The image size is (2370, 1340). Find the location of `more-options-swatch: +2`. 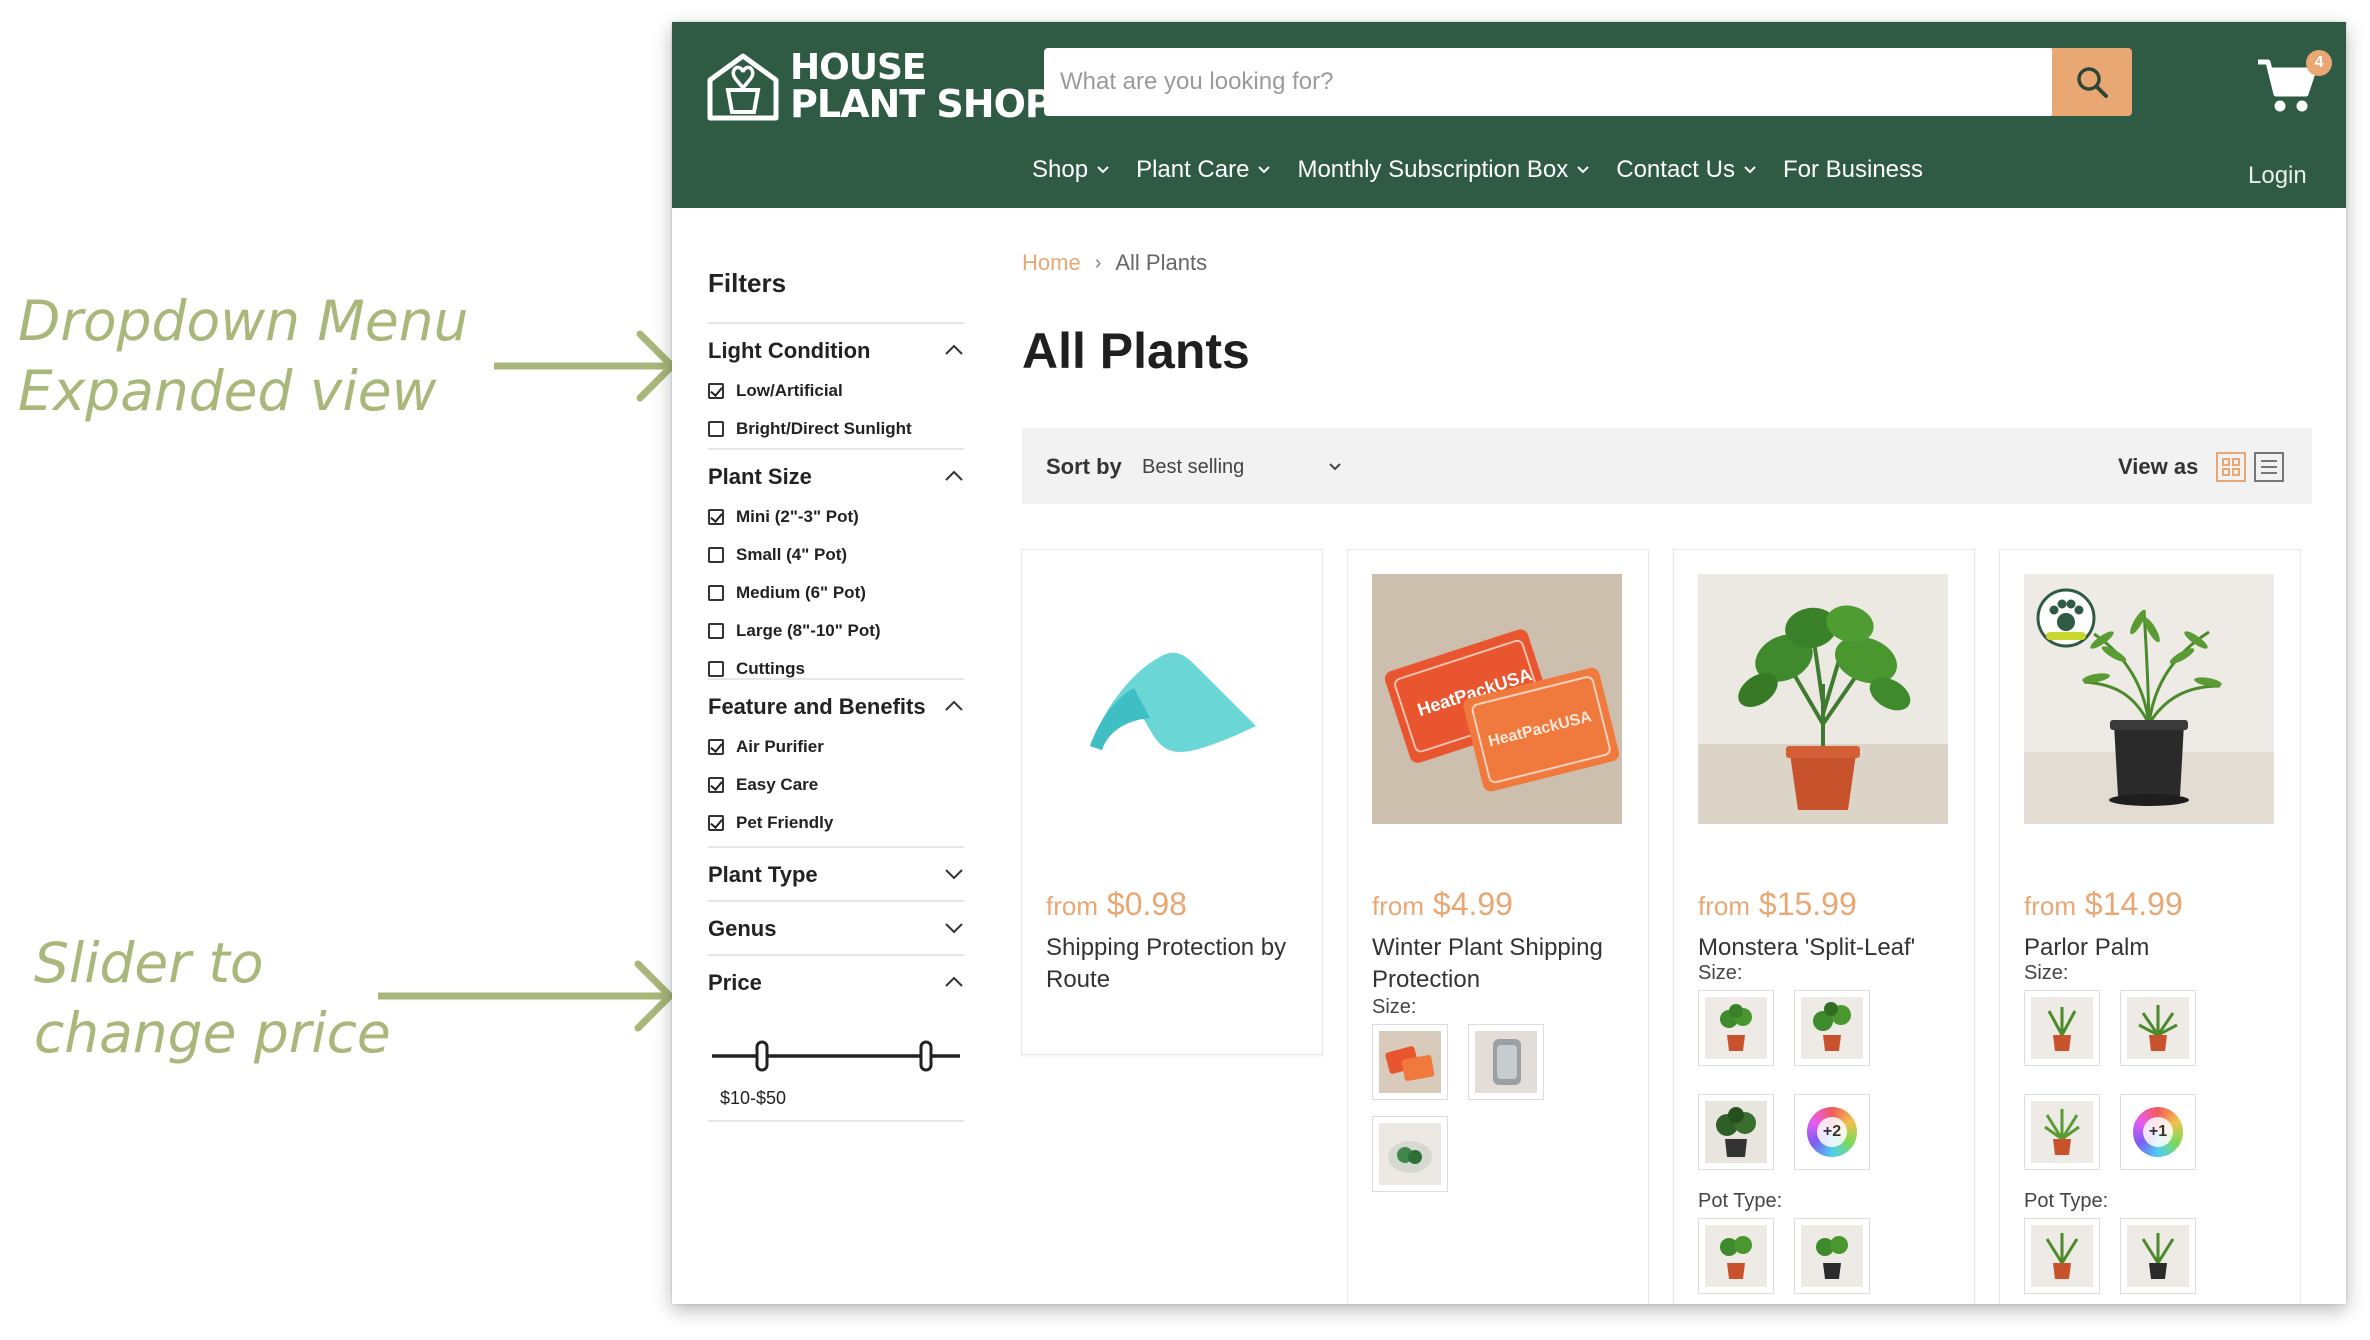

more-options-swatch: +2 is located at coordinates (1832, 1132).